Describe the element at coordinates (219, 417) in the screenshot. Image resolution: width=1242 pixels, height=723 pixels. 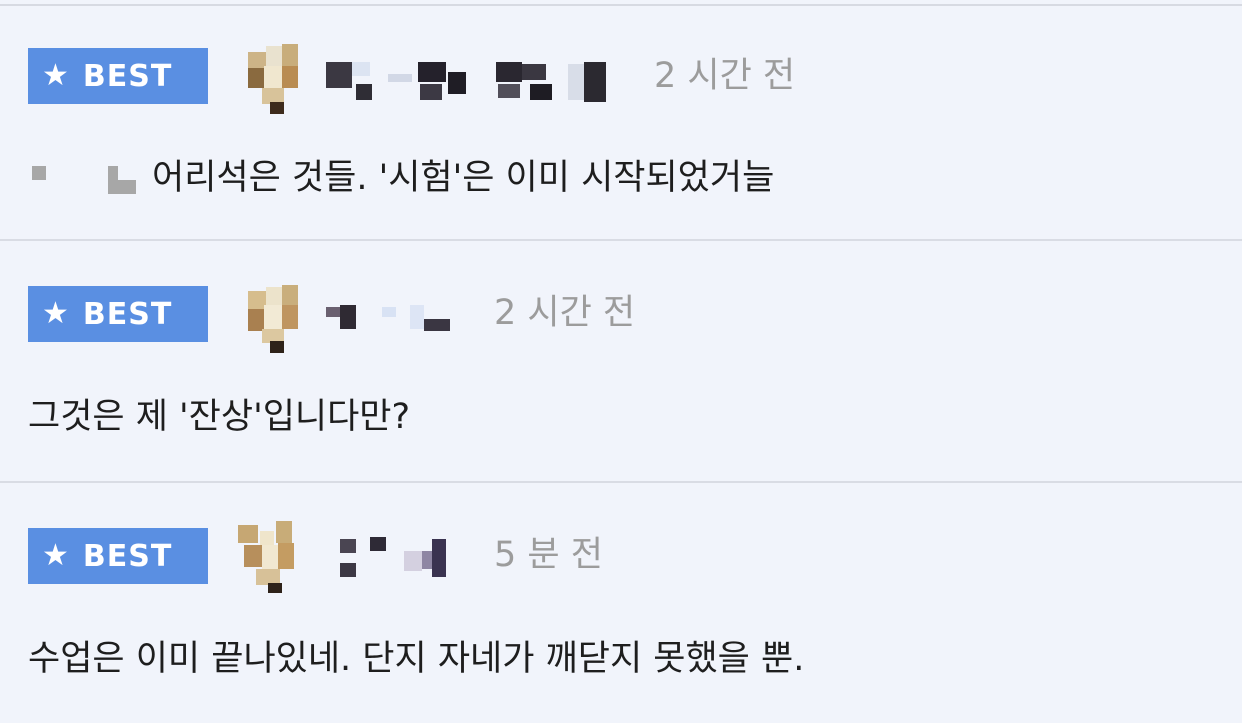
I see `comment-text: 그것은 제 '잔상'입니다만?` at that location.